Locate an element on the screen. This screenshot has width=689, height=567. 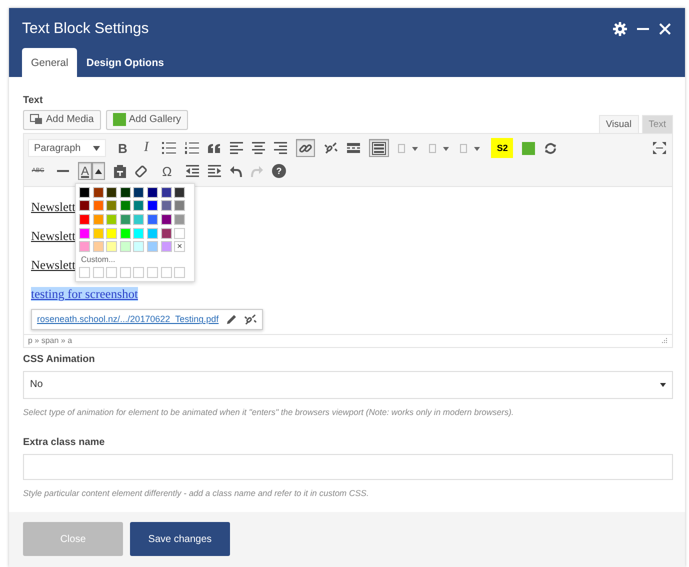
align-center-icon is located at coordinates (259, 148).